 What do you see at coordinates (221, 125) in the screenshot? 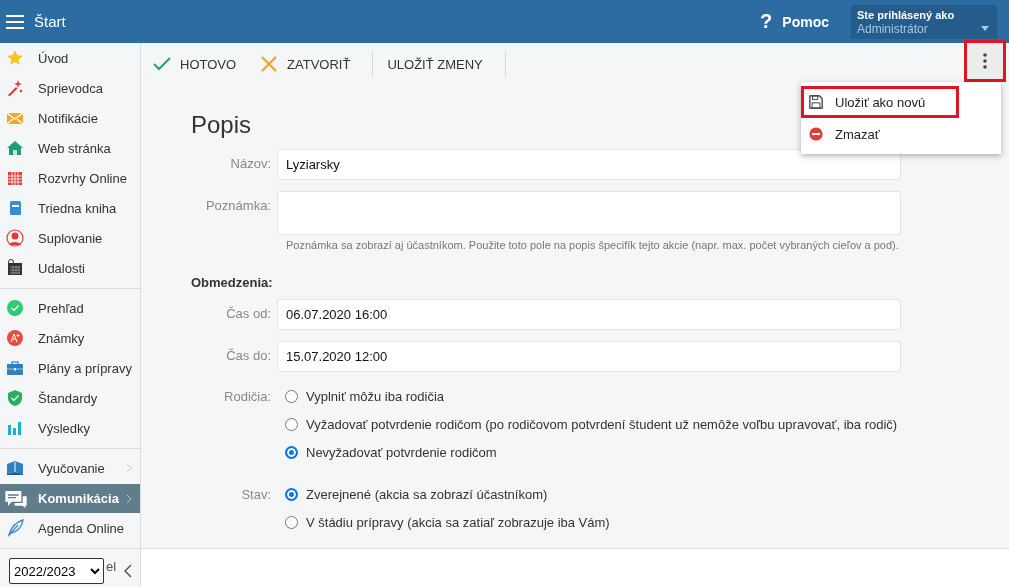
I see `section-title: Popis` at bounding box center [221, 125].